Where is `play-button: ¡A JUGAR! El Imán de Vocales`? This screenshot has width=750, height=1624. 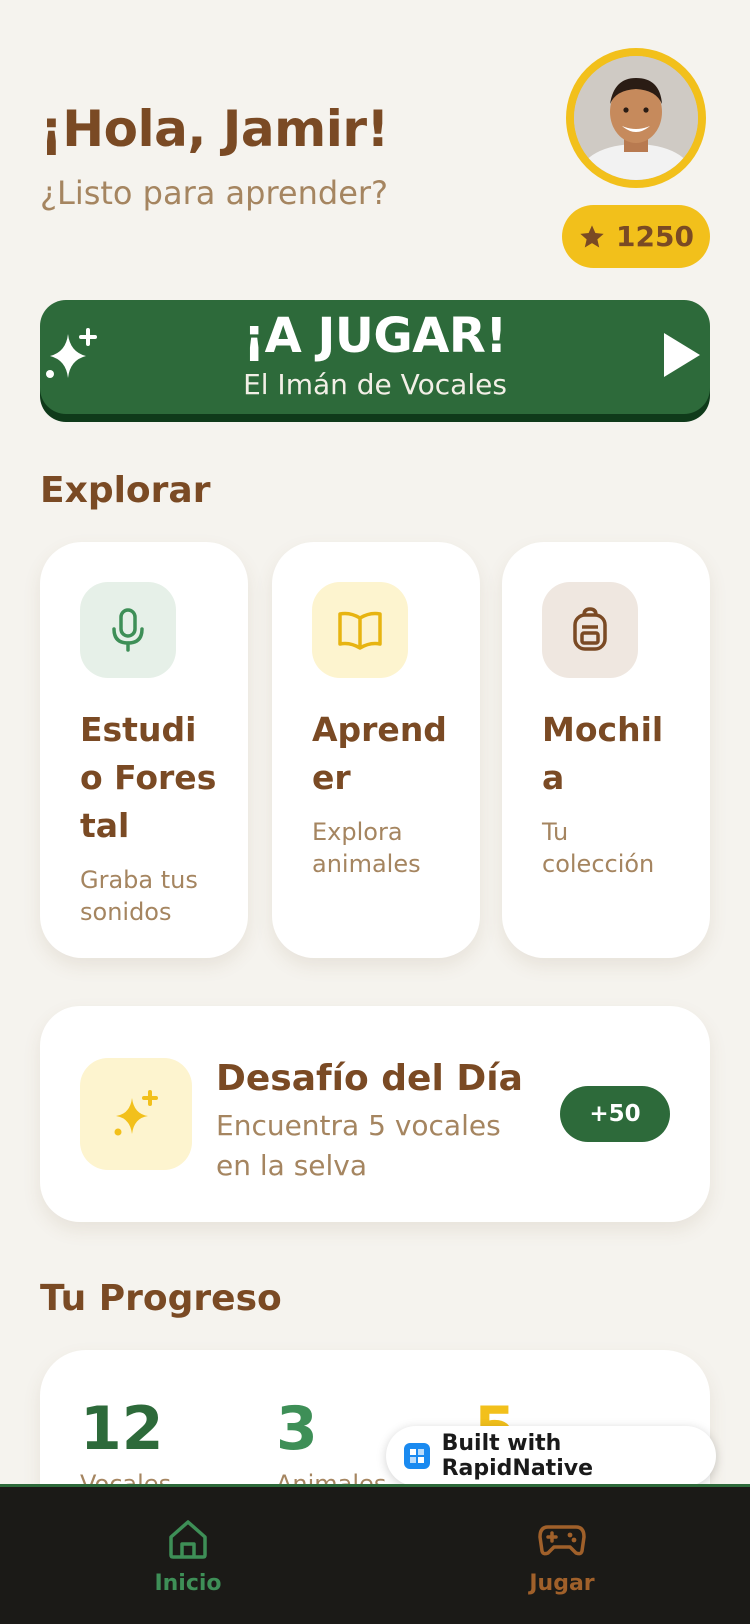 play-button: ¡A JUGAR! El Imán de Vocales is located at coordinates (375, 357).